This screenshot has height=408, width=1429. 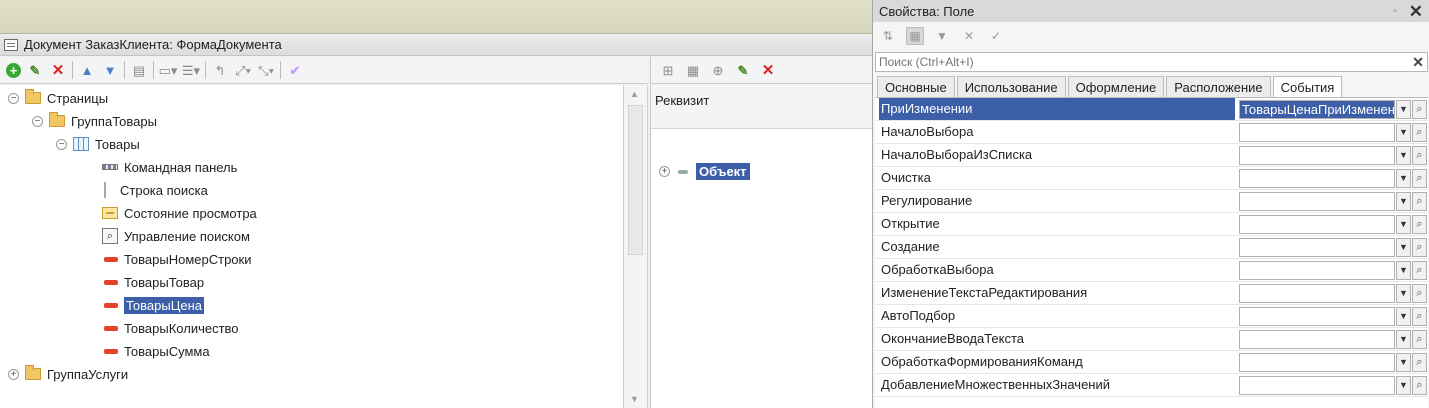 What do you see at coordinates (169, 167) in the screenshot?
I see `tree-item: Командная панель` at bounding box center [169, 167].